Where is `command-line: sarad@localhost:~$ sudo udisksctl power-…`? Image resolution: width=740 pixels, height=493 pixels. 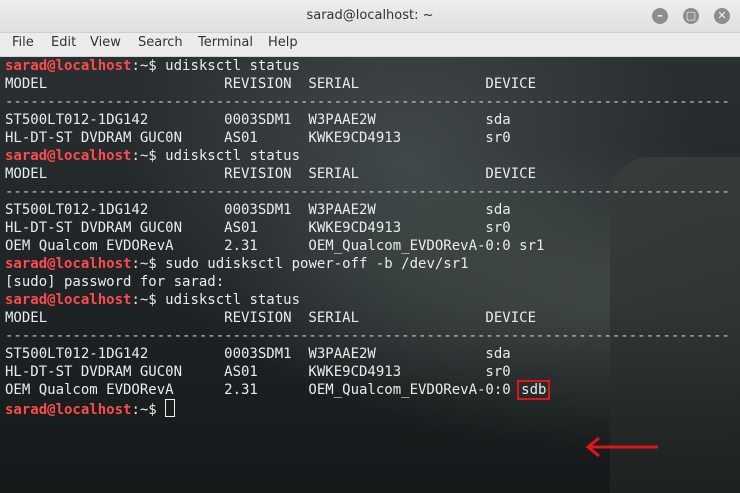 command-line: sarad@localhost:~$ sudo udisksctl power-… is located at coordinates (367, 264).